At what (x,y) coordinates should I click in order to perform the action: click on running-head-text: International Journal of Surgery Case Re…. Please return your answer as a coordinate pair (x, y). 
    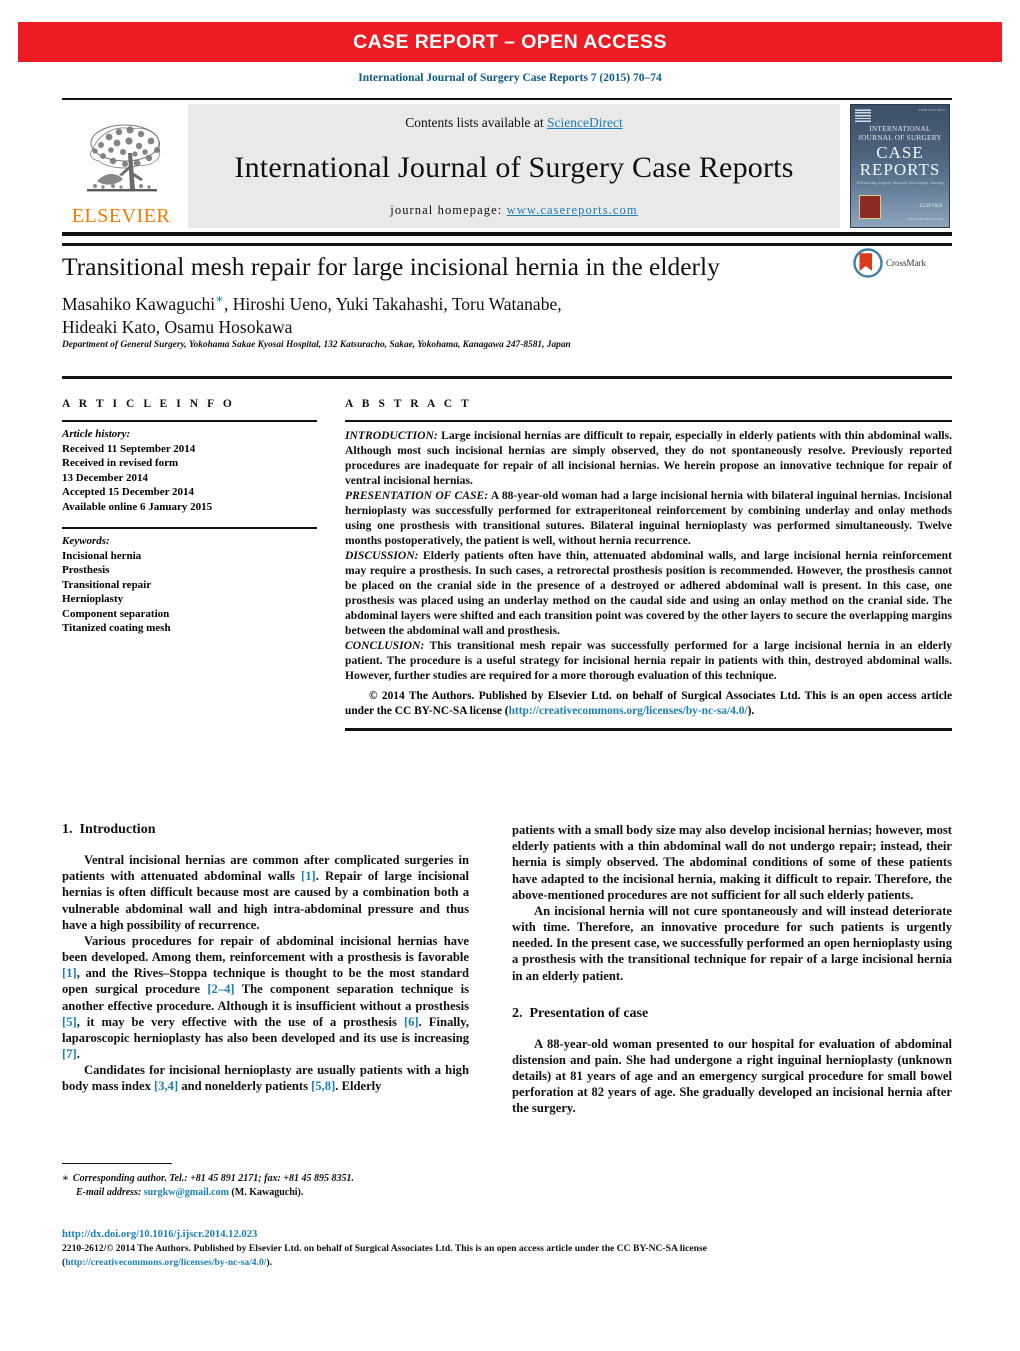
    Looking at the image, I should click on (510, 78).